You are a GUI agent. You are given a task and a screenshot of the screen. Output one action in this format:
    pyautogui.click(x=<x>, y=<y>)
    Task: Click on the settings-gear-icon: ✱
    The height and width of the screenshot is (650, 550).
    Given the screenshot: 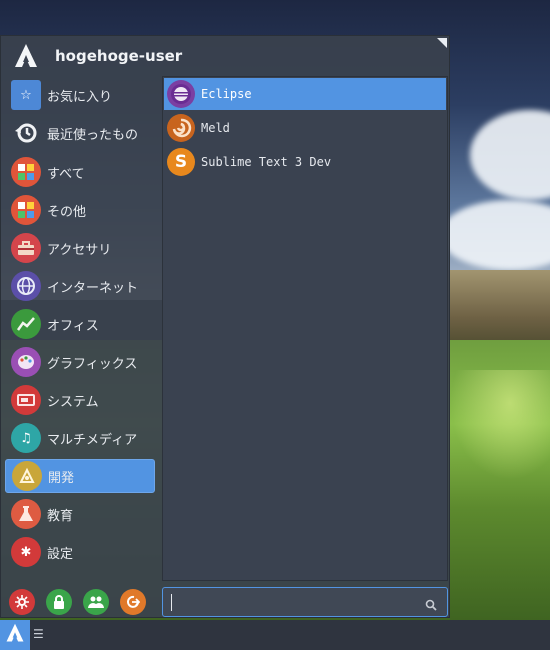 What is the action you would take?
    pyautogui.click(x=26, y=552)
    